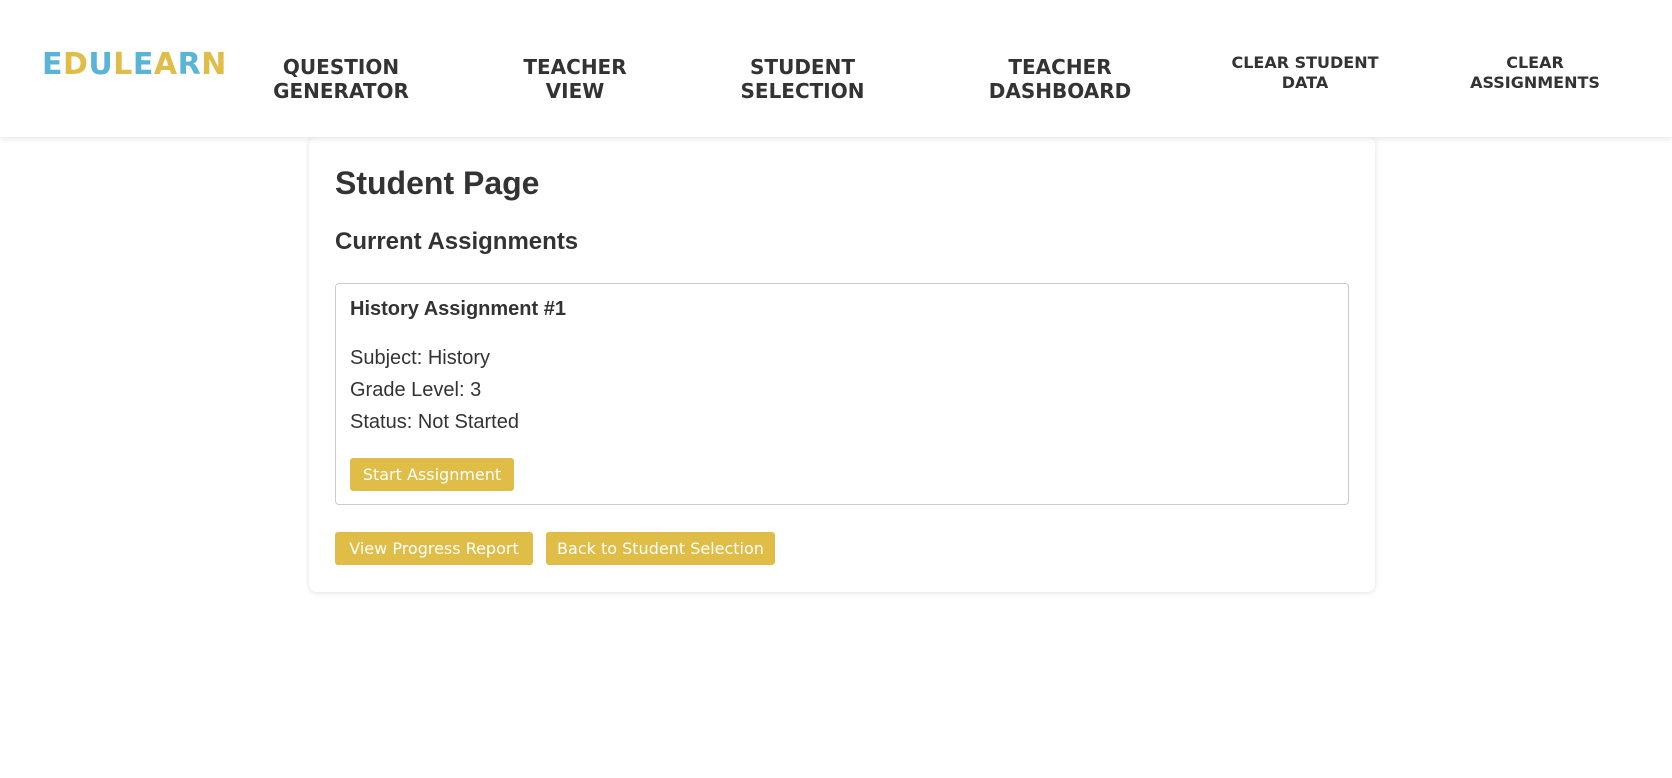 Image resolution: width=1672 pixels, height=778 pixels. Describe the element at coordinates (123, 64) in the screenshot. I see `logo-letter: L` at that location.